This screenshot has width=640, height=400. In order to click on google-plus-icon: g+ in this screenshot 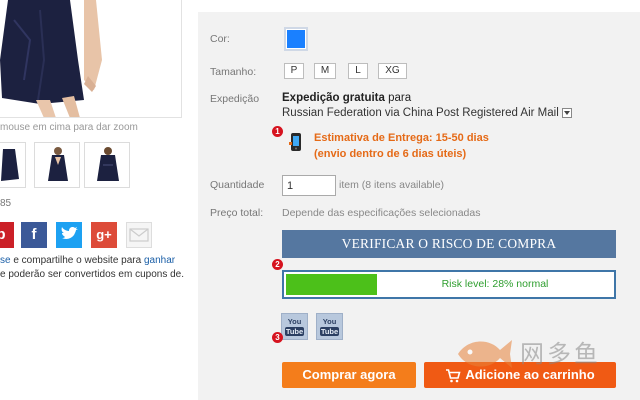, I will do `click(104, 235)`.